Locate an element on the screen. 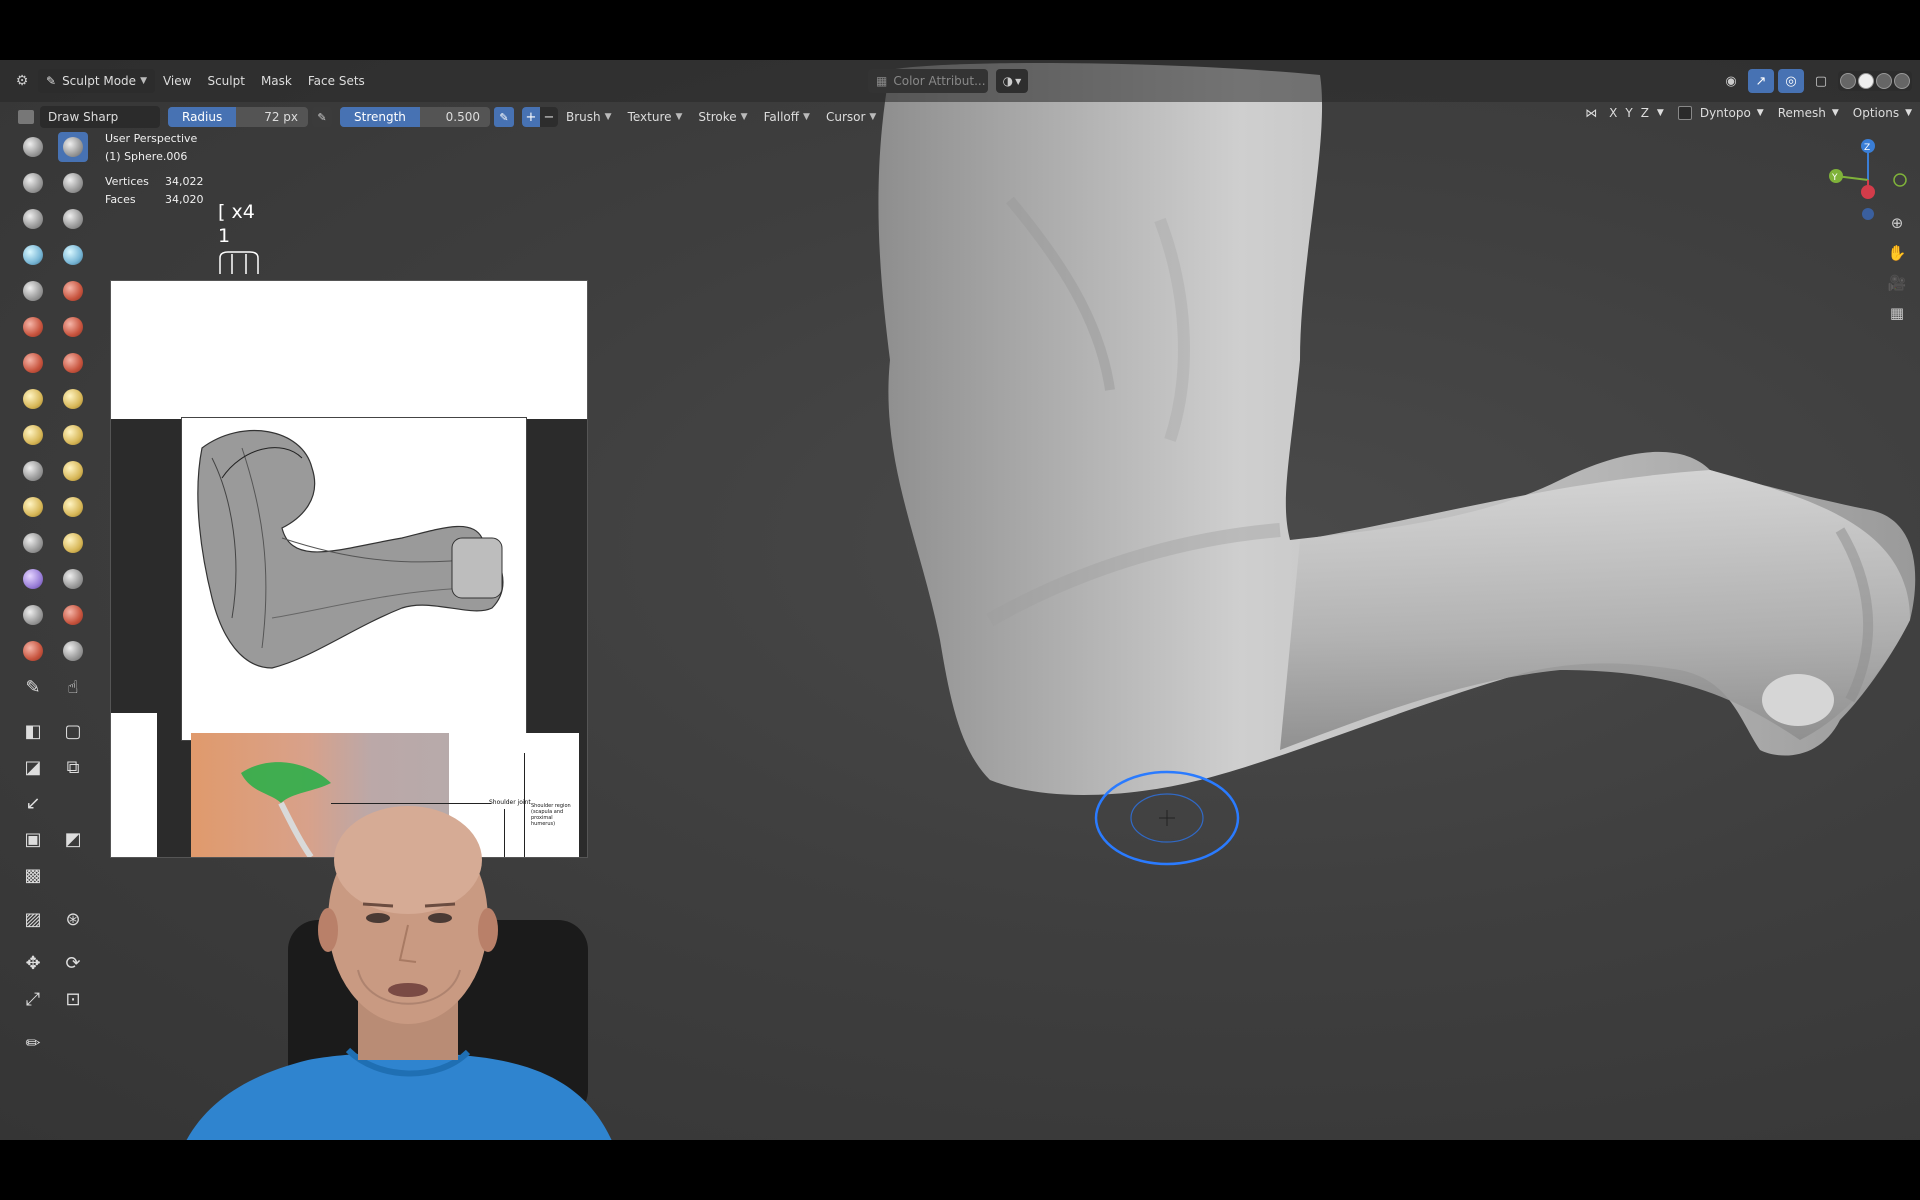  gizmo-x-axis is located at coordinates (1868, 192).